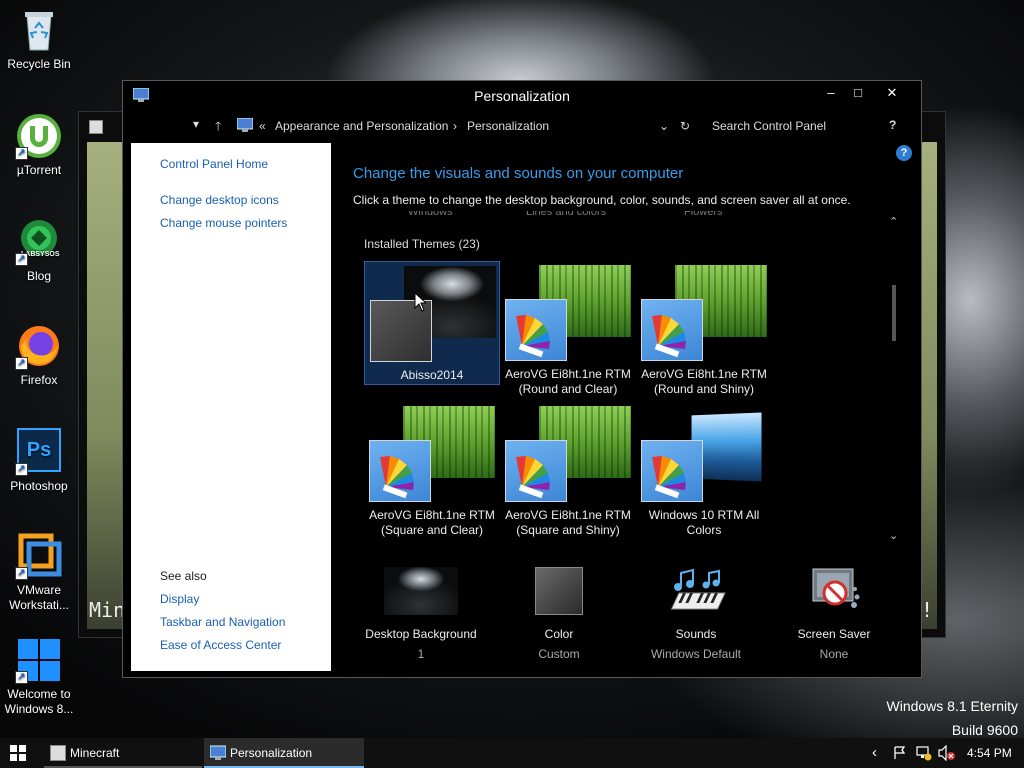  What do you see at coordinates (703, 214) in the screenshot?
I see `cutoff-theme-label: Flowers` at bounding box center [703, 214].